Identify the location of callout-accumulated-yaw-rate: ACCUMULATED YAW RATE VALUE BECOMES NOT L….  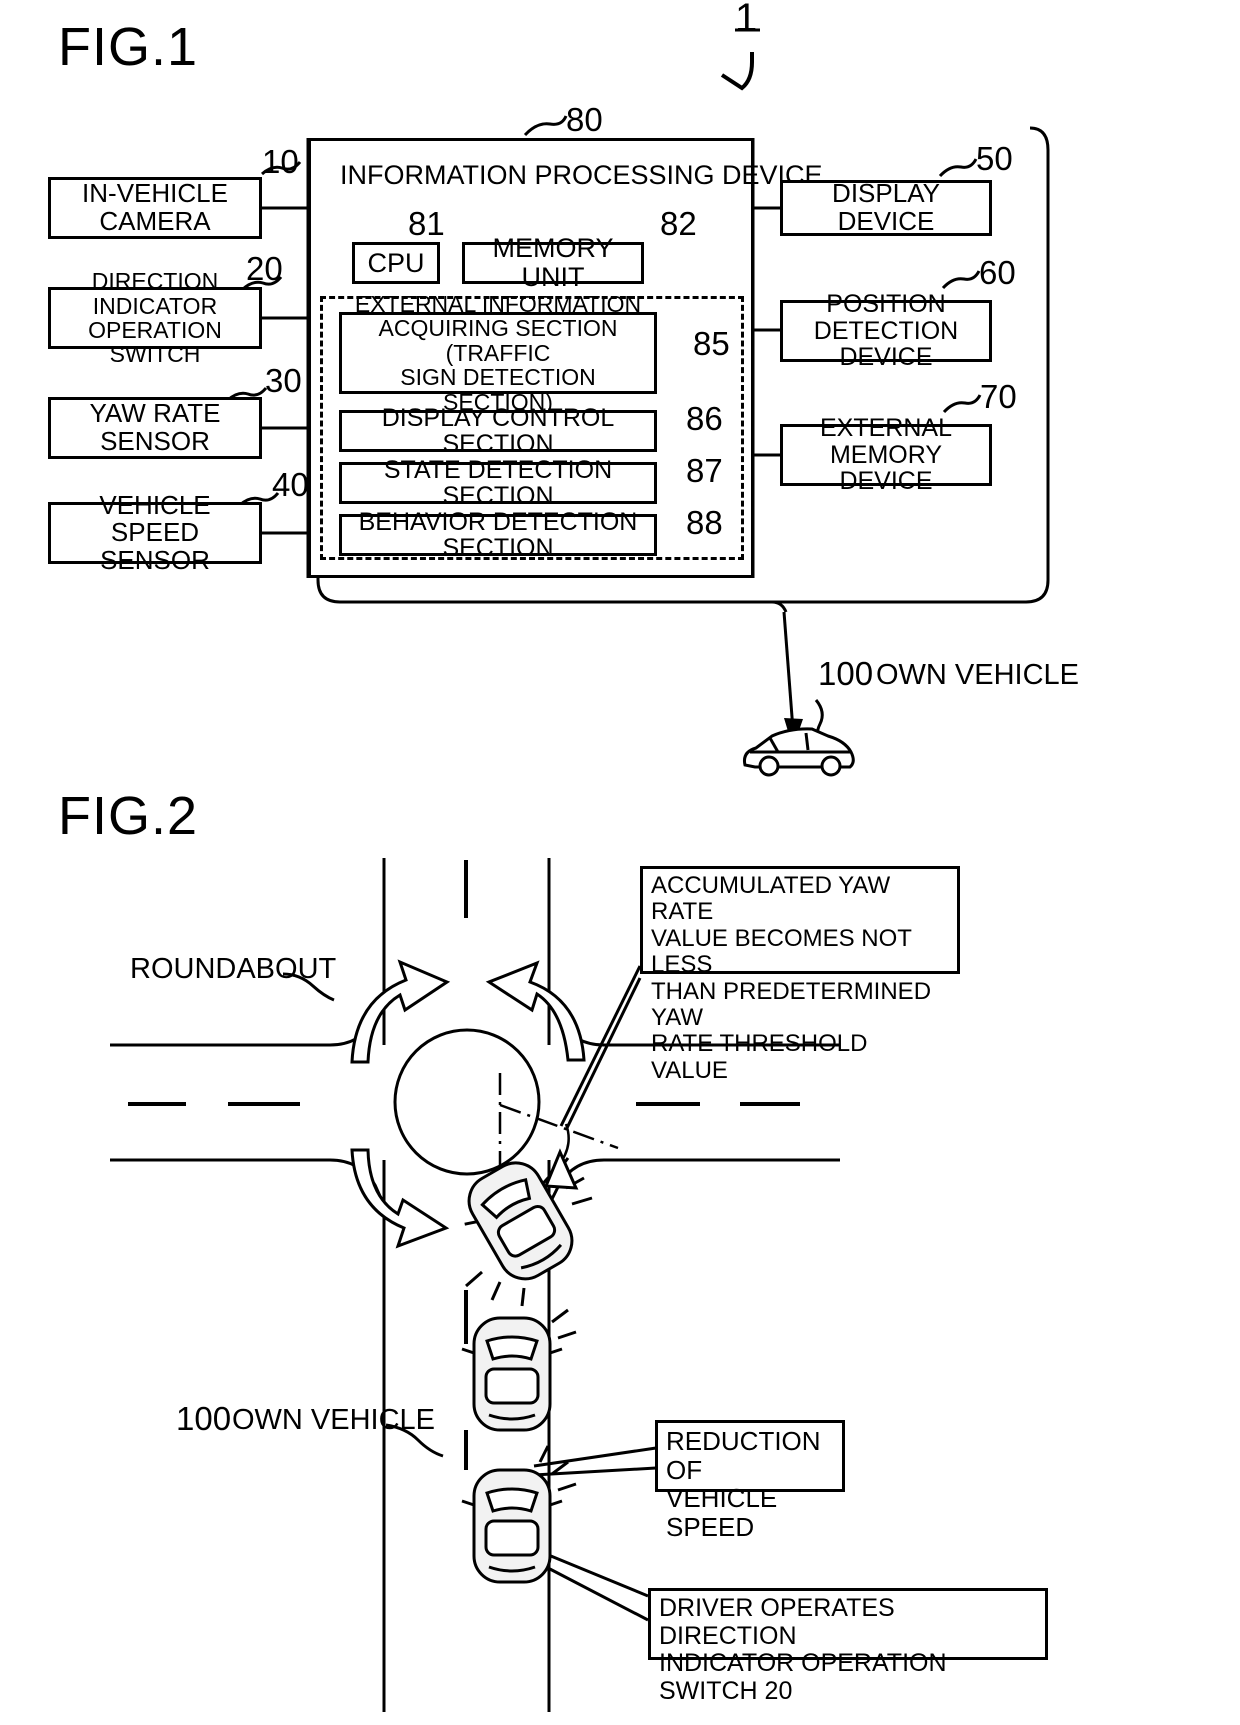
(800, 974).